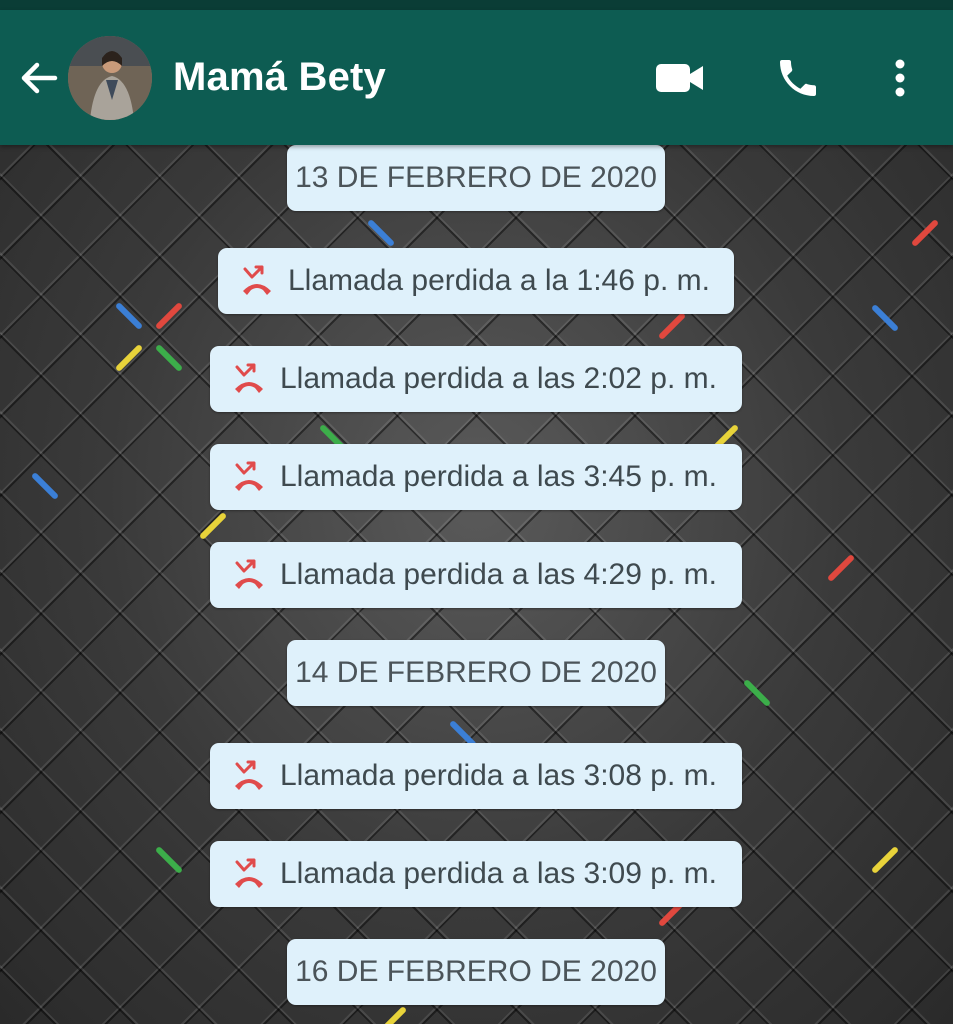  I want to click on missed-call-notice: Llamada perdida a la 1:46 p. m., so click(476, 281).